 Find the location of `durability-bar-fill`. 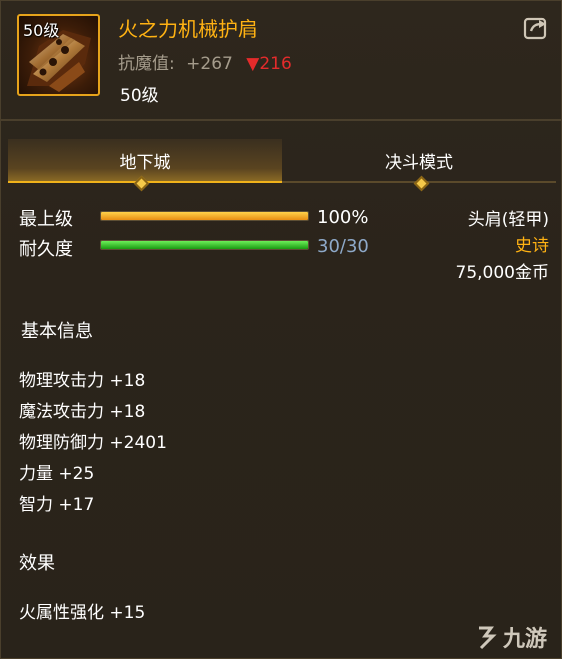

durability-bar-fill is located at coordinates (204, 245).